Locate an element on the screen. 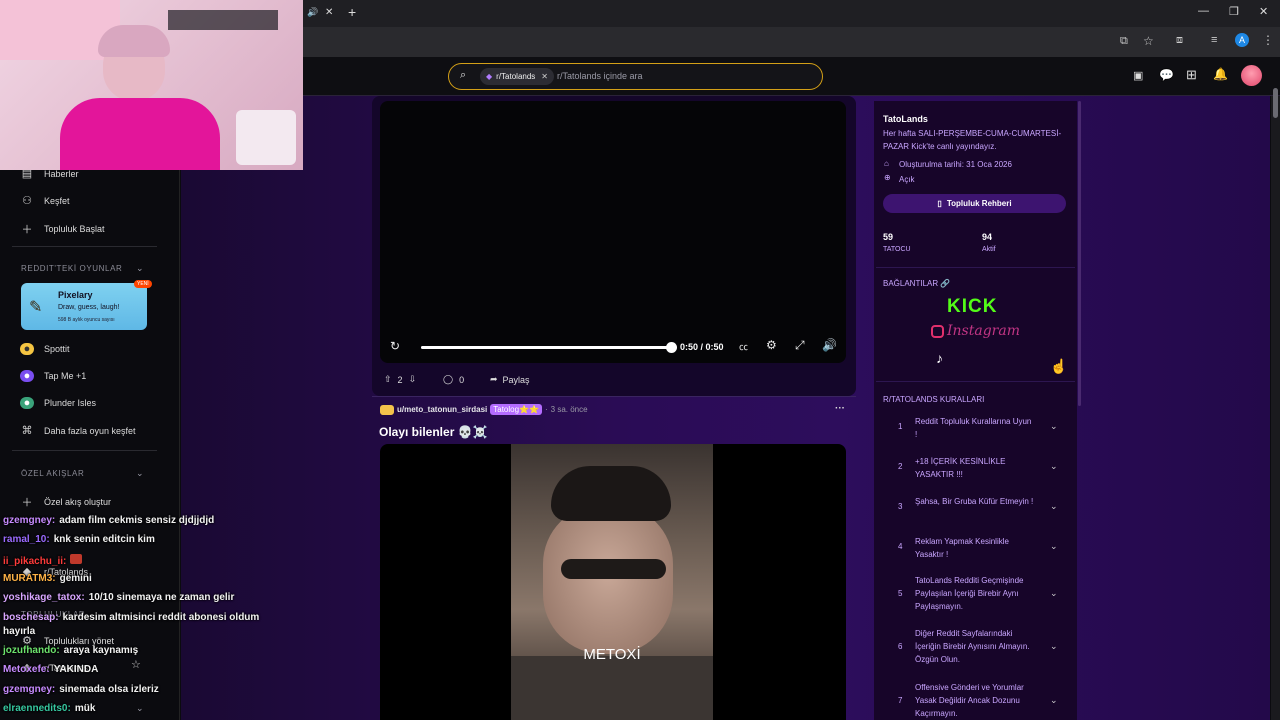 The height and width of the screenshot is (720, 1280). extensions-icon: ⧈ is located at coordinates (1179, 40).